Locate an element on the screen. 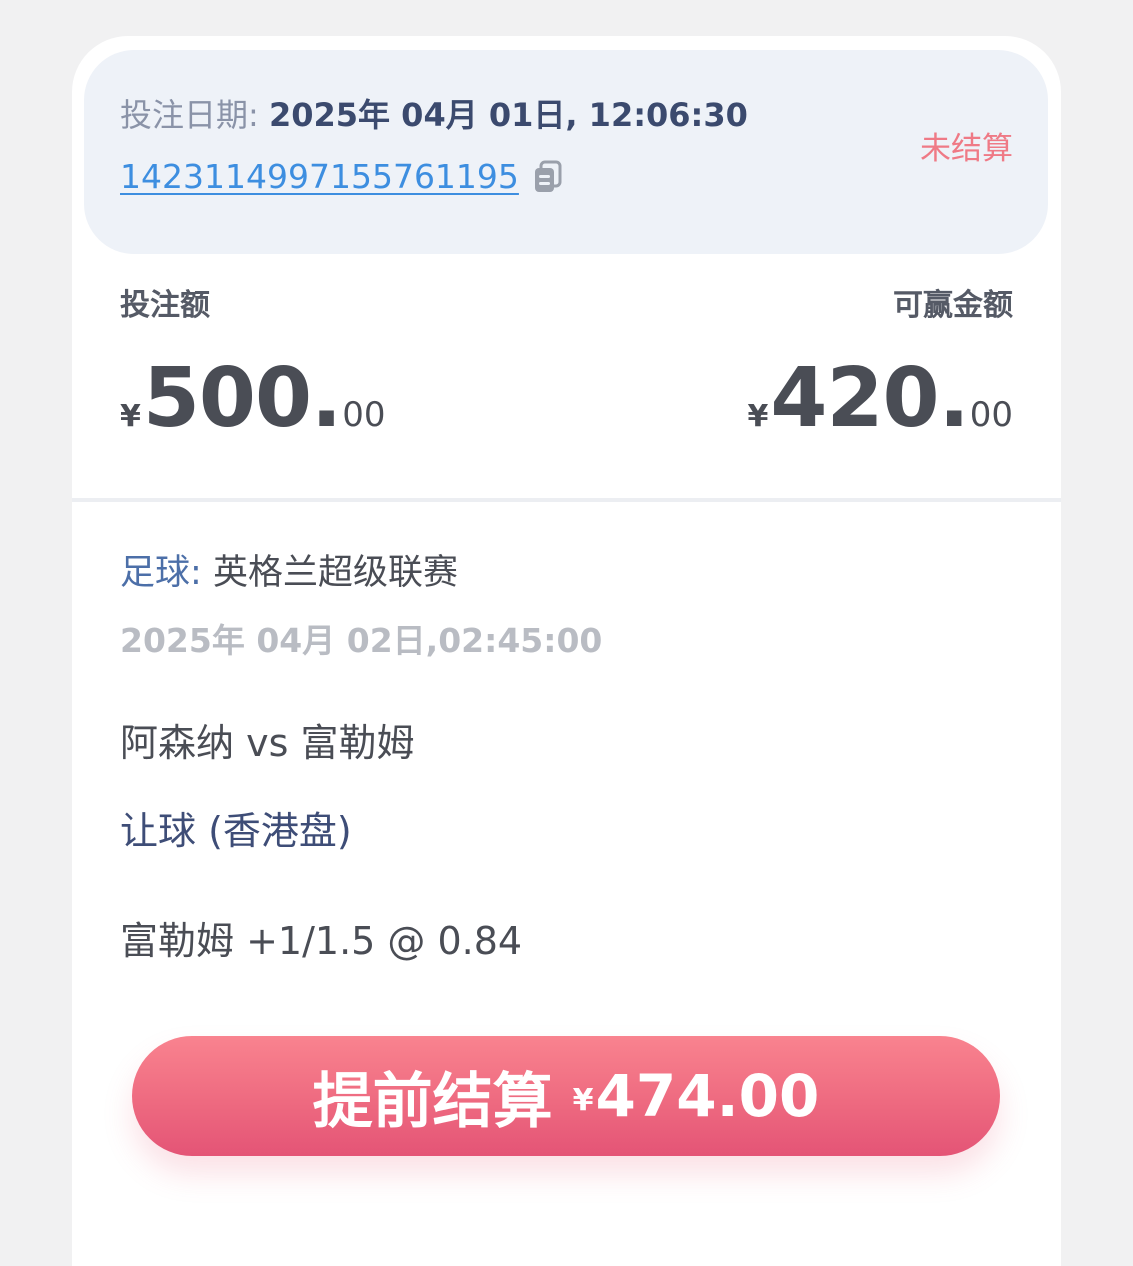 The height and width of the screenshot is (1266, 1133). payout-integer: 420 is located at coordinates (854, 398).